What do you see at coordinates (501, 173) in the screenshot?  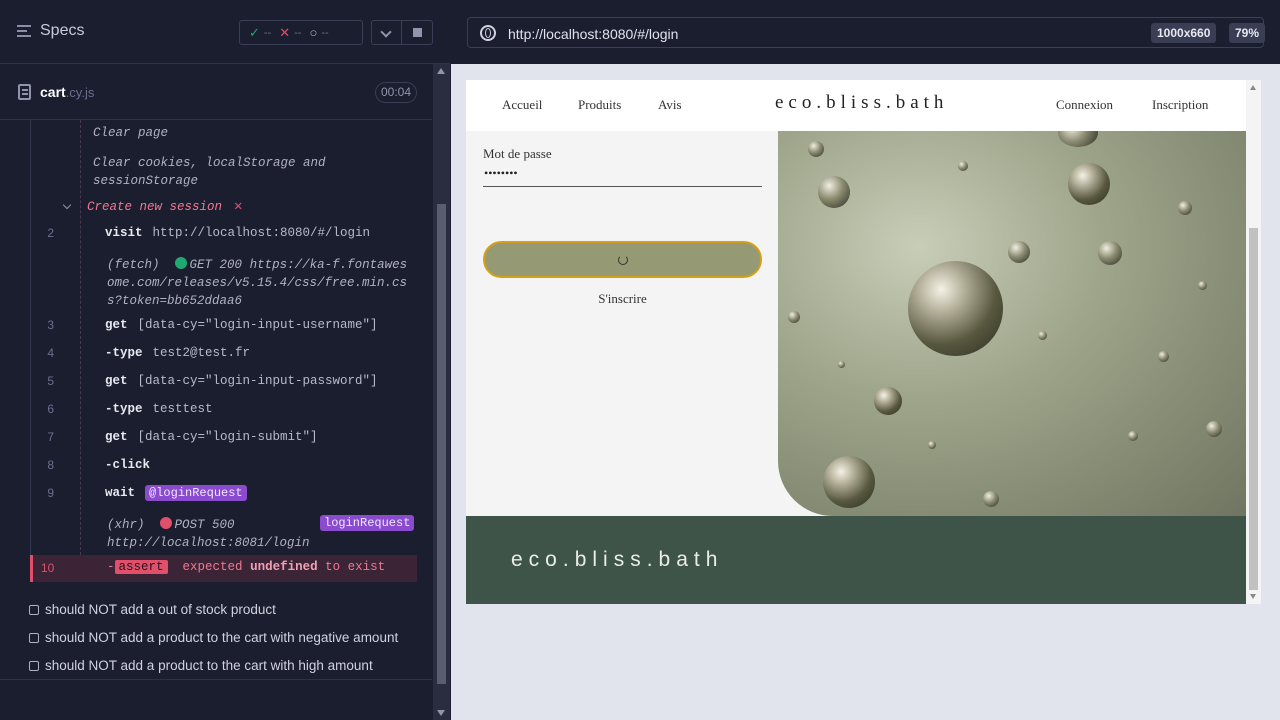 I see `password-input: ••••••••` at bounding box center [501, 173].